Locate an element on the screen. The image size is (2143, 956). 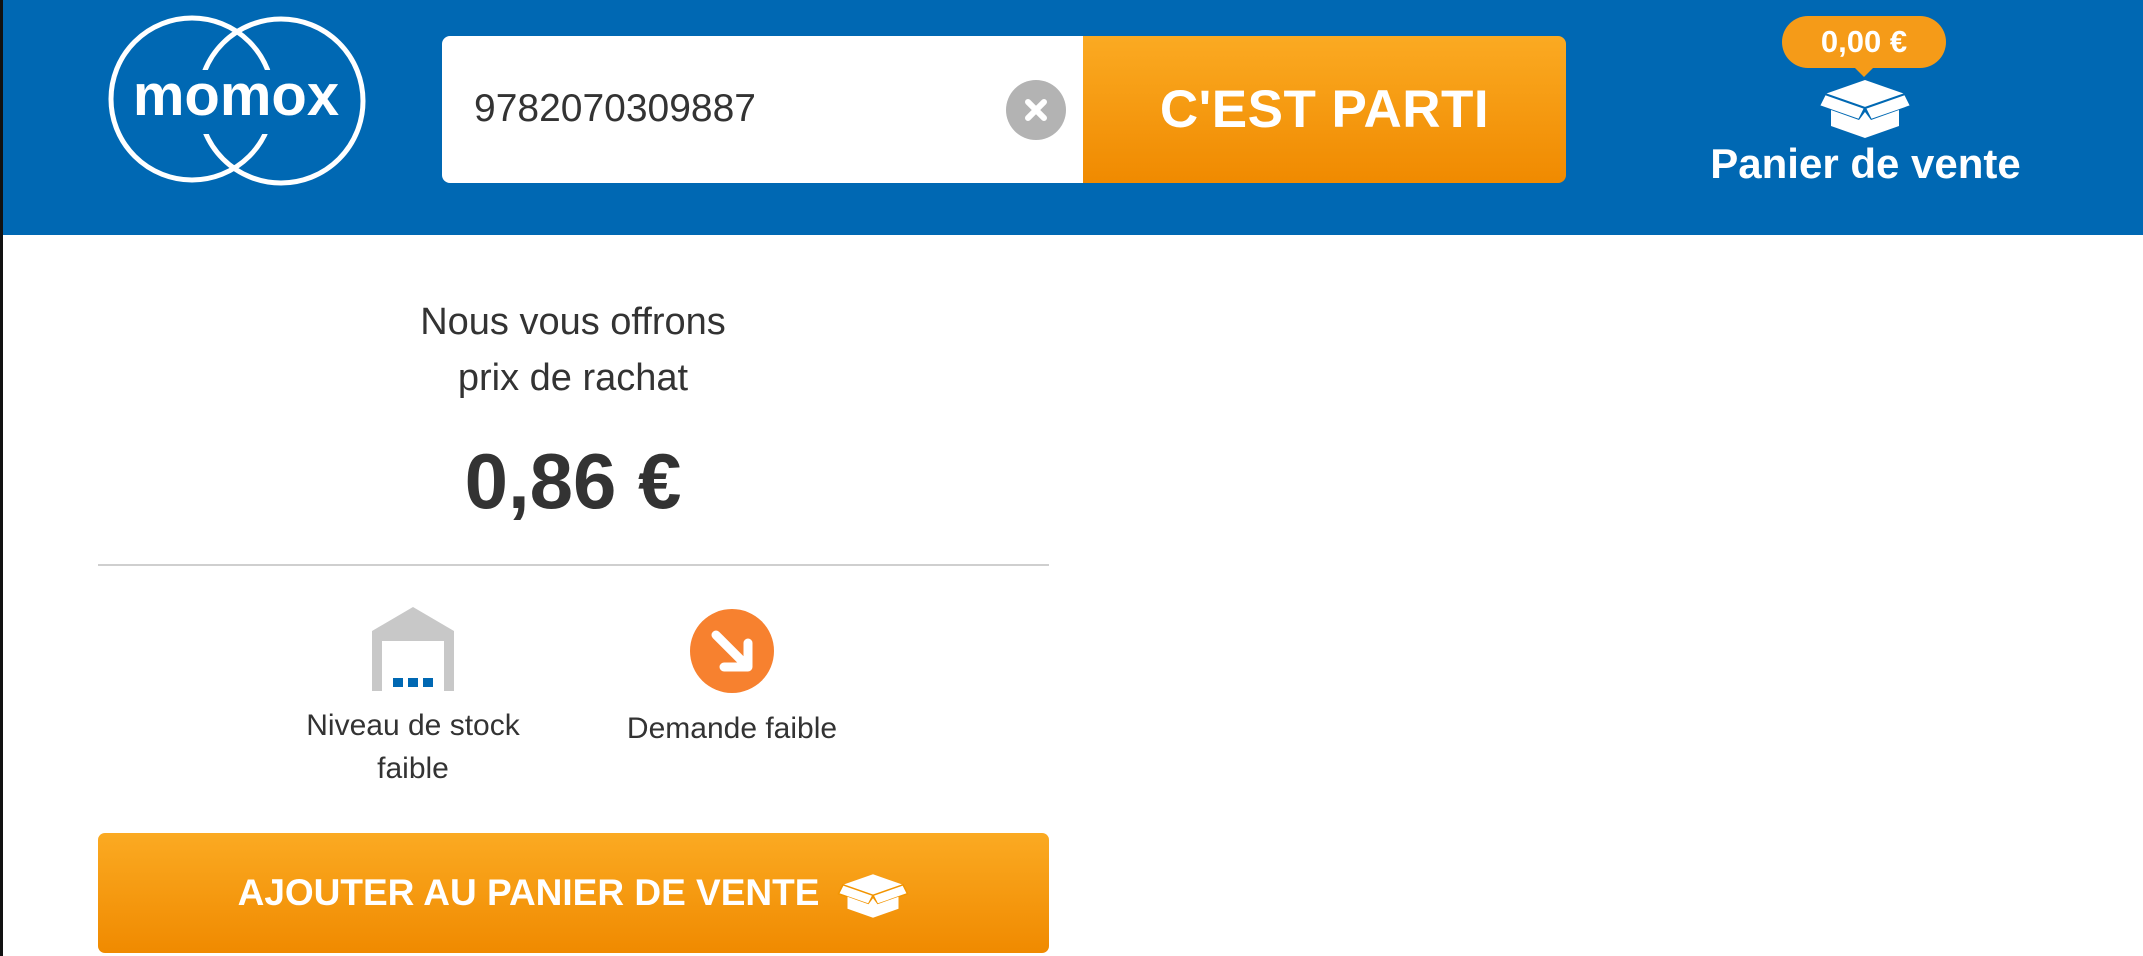
offer-price: 0,86 € is located at coordinates (573, 481).